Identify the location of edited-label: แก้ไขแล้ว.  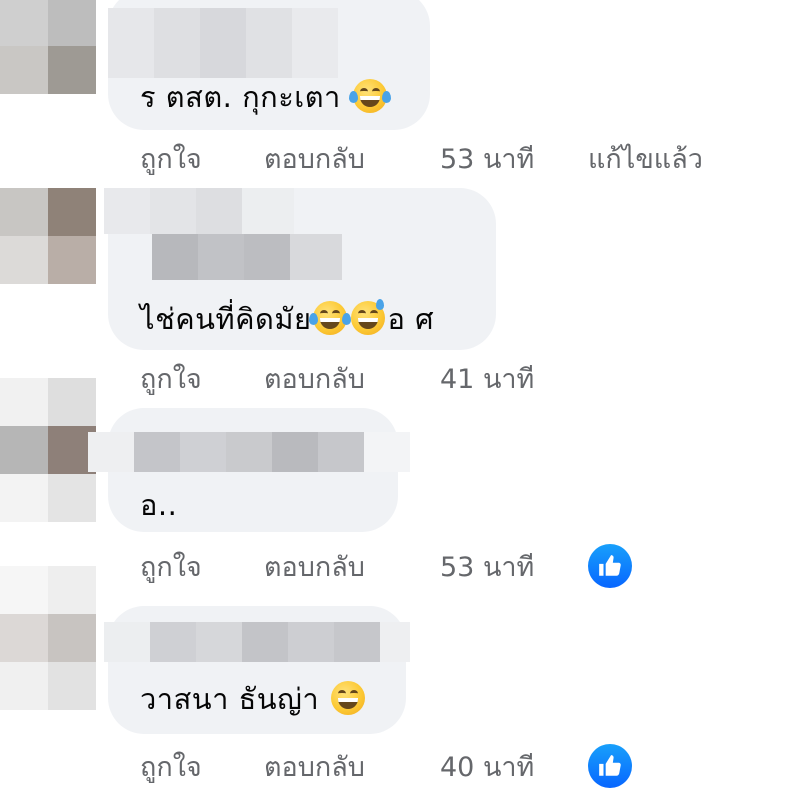
(645, 158).